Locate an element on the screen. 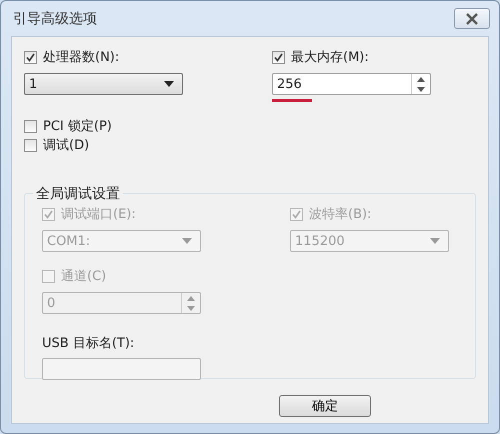  channel-label: 通道(C) is located at coordinates (83, 276).